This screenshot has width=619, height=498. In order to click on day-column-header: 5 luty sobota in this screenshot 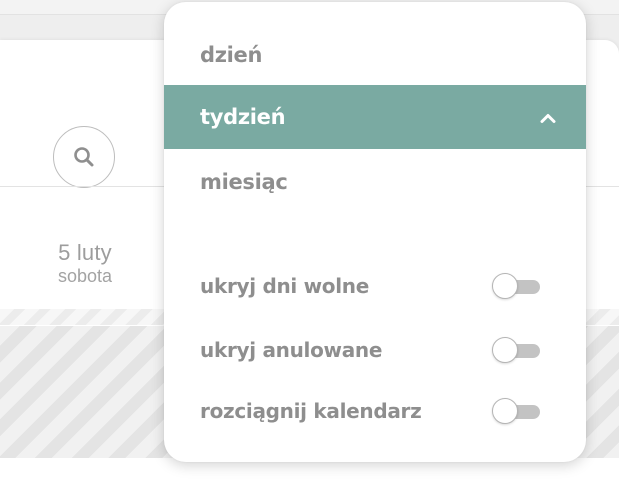, I will do `click(85, 263)`.